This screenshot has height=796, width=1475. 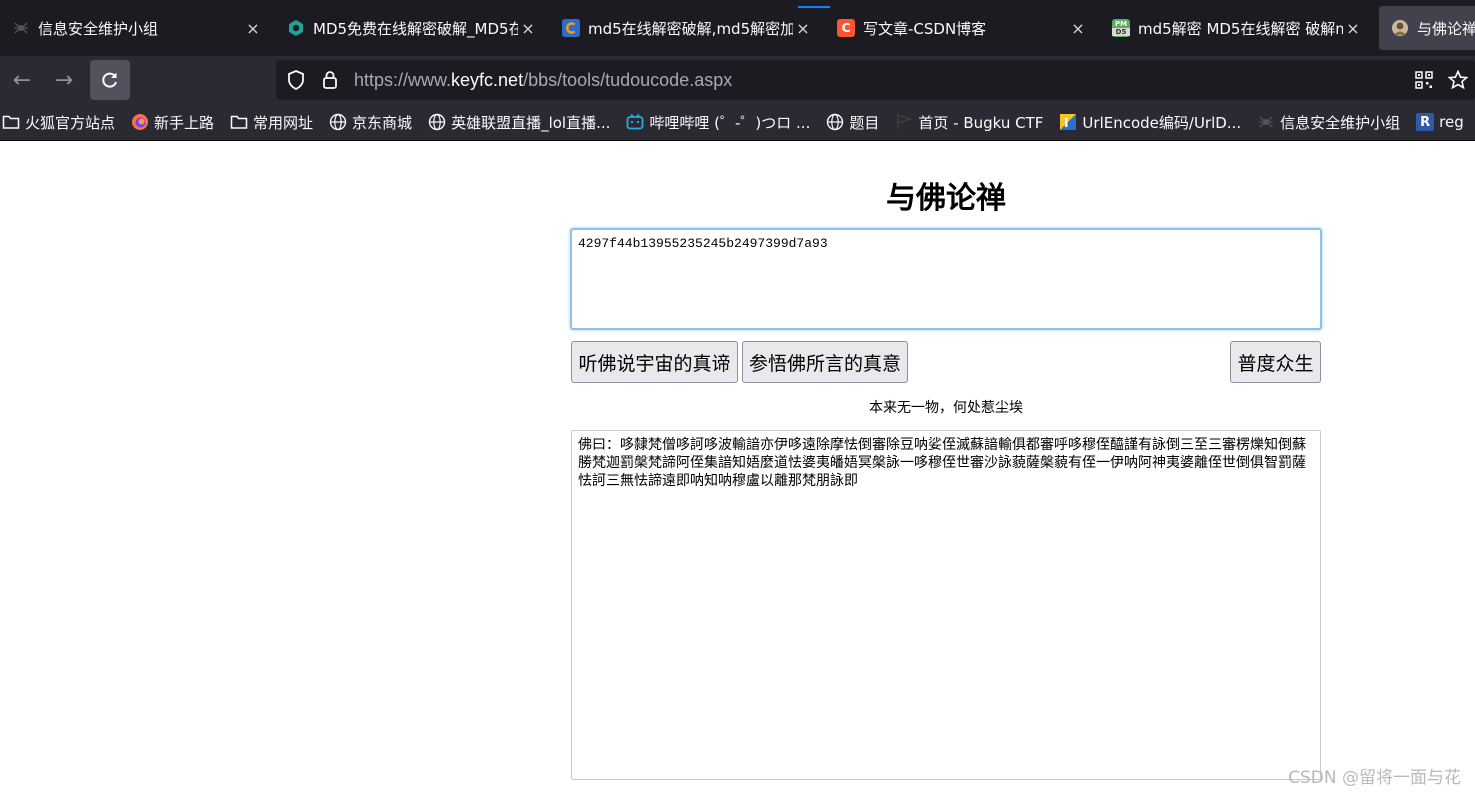 What do you see at coordinates (981, 122) in the screenshot?
I see `bookmark-label: 首页 - Bugku CTF` at bounding box center [981, 122].